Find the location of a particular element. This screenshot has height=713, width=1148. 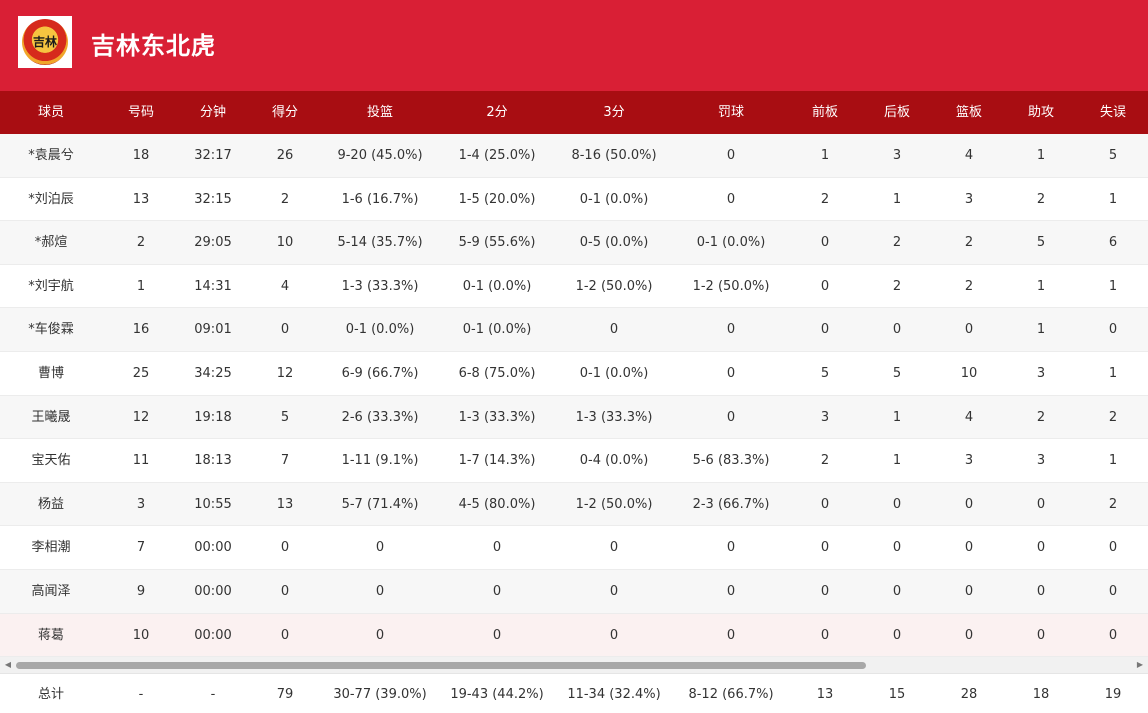

stats-table-header: 球员 号码 分钟 得分 投篮 2分 3分 罚球 前板 后板 篮板 助攻 失误 is located at coordinates (574, 112).